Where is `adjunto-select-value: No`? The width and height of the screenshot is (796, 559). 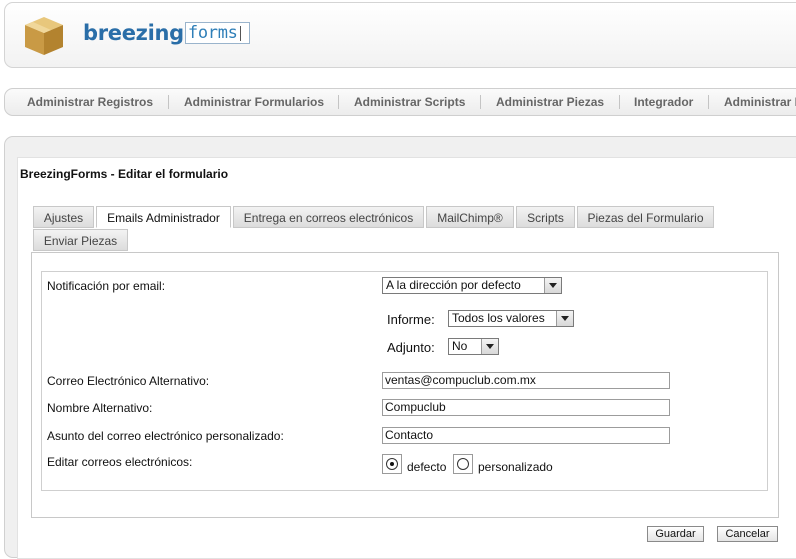 adjunto-select-value: No is located at coordinates (460, 346).